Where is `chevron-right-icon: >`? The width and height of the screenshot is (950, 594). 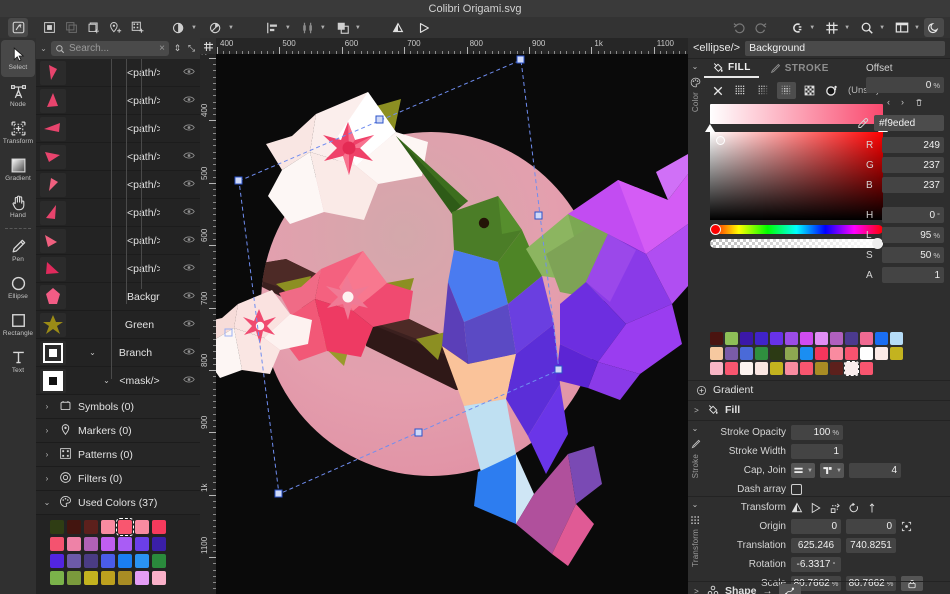 chevron-right-icon: > is located at coordinates (696, 590).